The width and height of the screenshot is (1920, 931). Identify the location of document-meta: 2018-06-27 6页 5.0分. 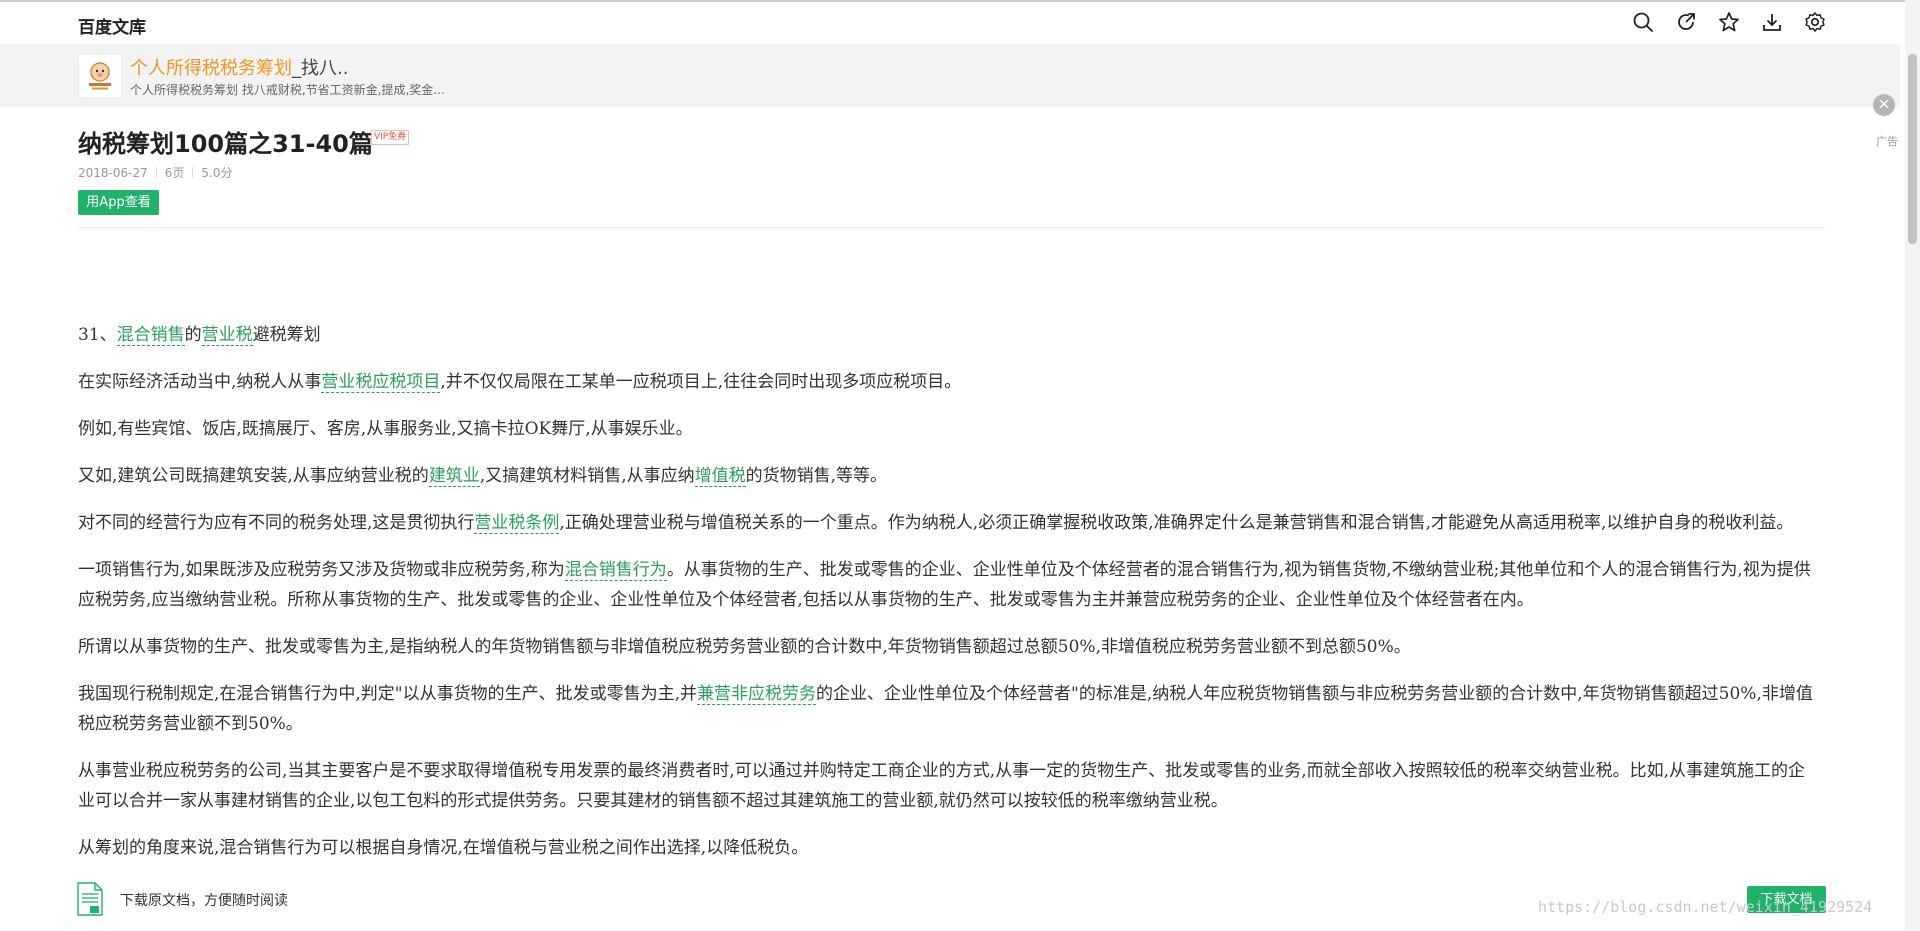
(155, 172).